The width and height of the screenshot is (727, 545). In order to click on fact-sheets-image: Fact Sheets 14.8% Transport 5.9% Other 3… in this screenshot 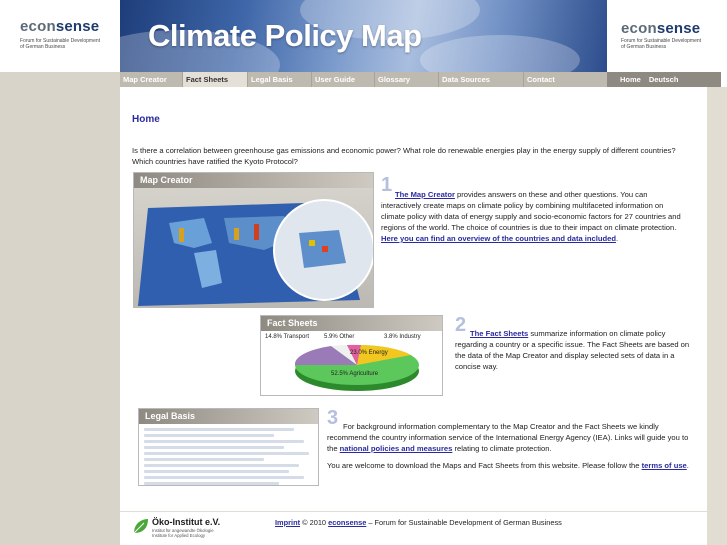, I will do `click(351, 355)`.